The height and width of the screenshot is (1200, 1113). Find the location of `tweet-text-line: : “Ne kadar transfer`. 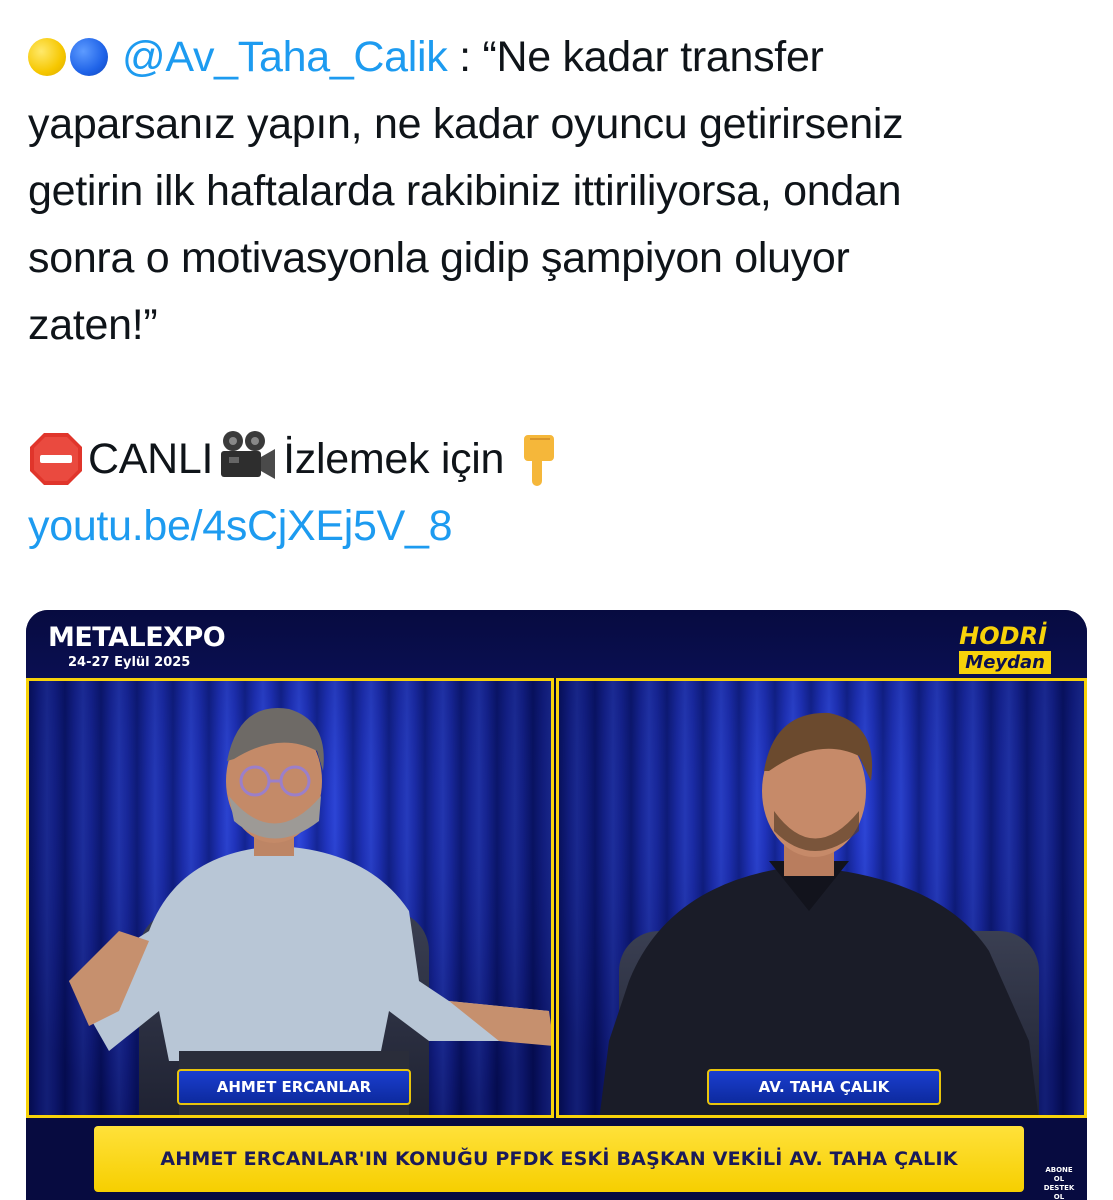

tweet-text-line: : “Ne kadar transfer is located at coordinates (635, 57).